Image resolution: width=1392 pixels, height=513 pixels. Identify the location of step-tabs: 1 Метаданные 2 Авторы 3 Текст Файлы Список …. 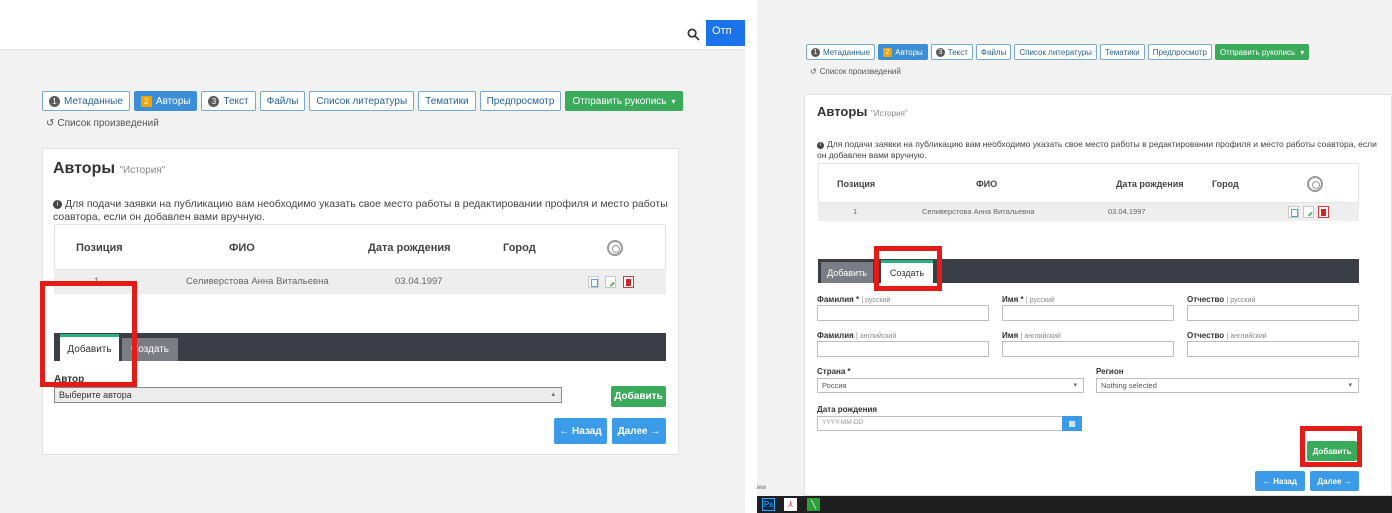
(362, 101).